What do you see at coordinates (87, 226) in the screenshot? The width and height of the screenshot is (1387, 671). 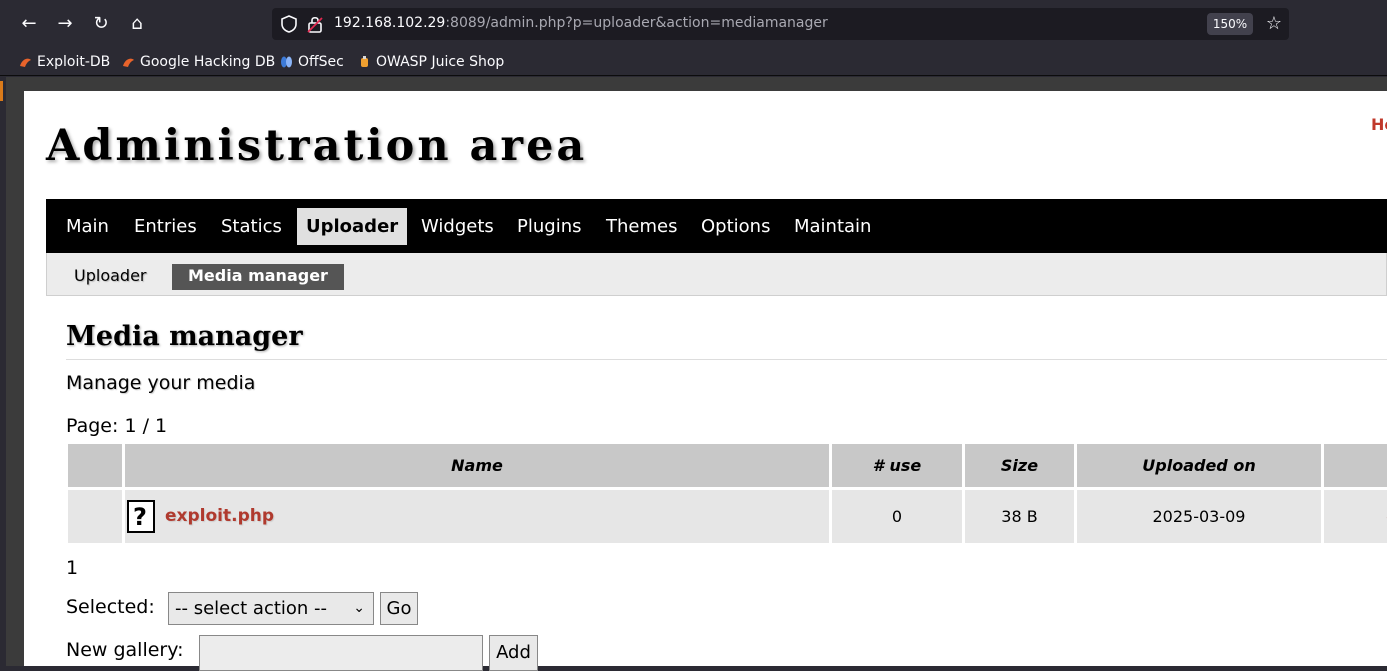 I see `nav-main: Main` at bounding box center [87, 226].